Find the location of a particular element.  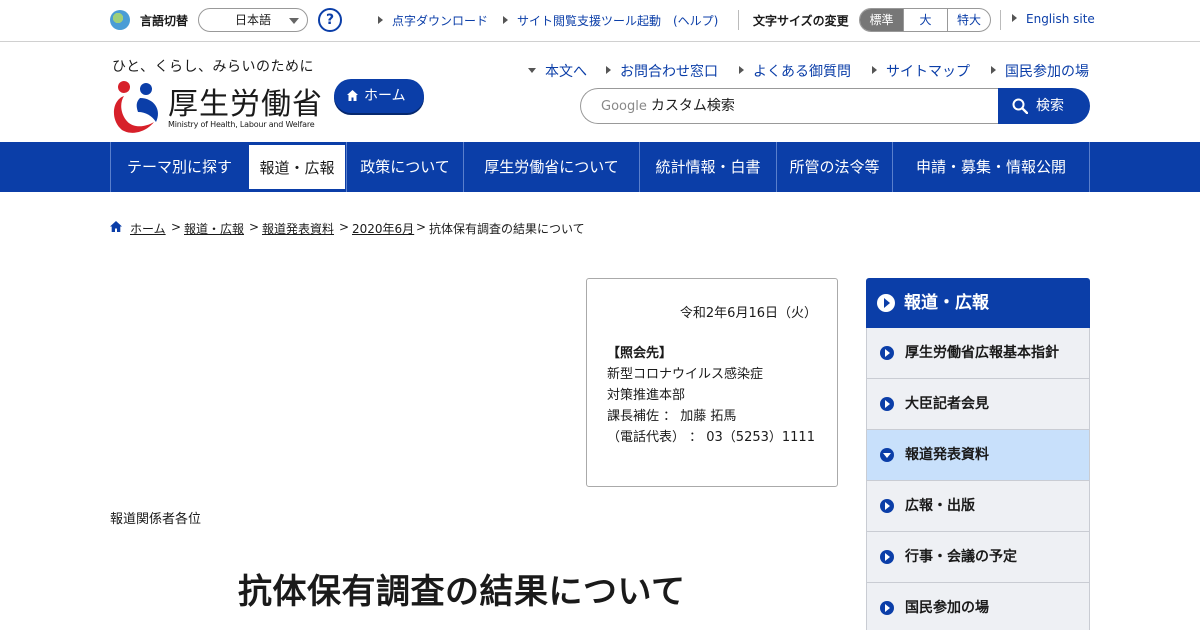

search-icon is located at coordinates (1020, 106).